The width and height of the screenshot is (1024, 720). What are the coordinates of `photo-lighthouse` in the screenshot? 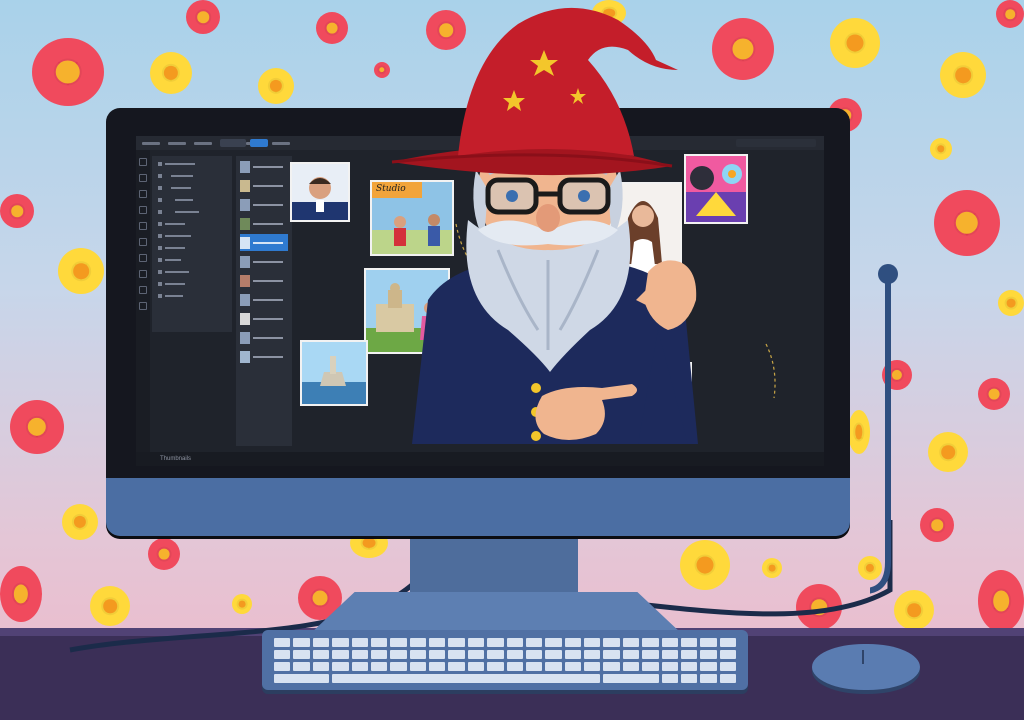 It's located at (334, 373).